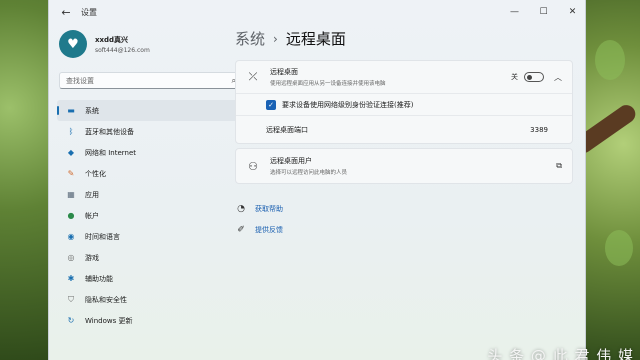 This screenshot has width=640, height=360. Describe the element at coordinates (92, 110) in the screenshot. I see `sidebar-item-label: 系统` at that location.